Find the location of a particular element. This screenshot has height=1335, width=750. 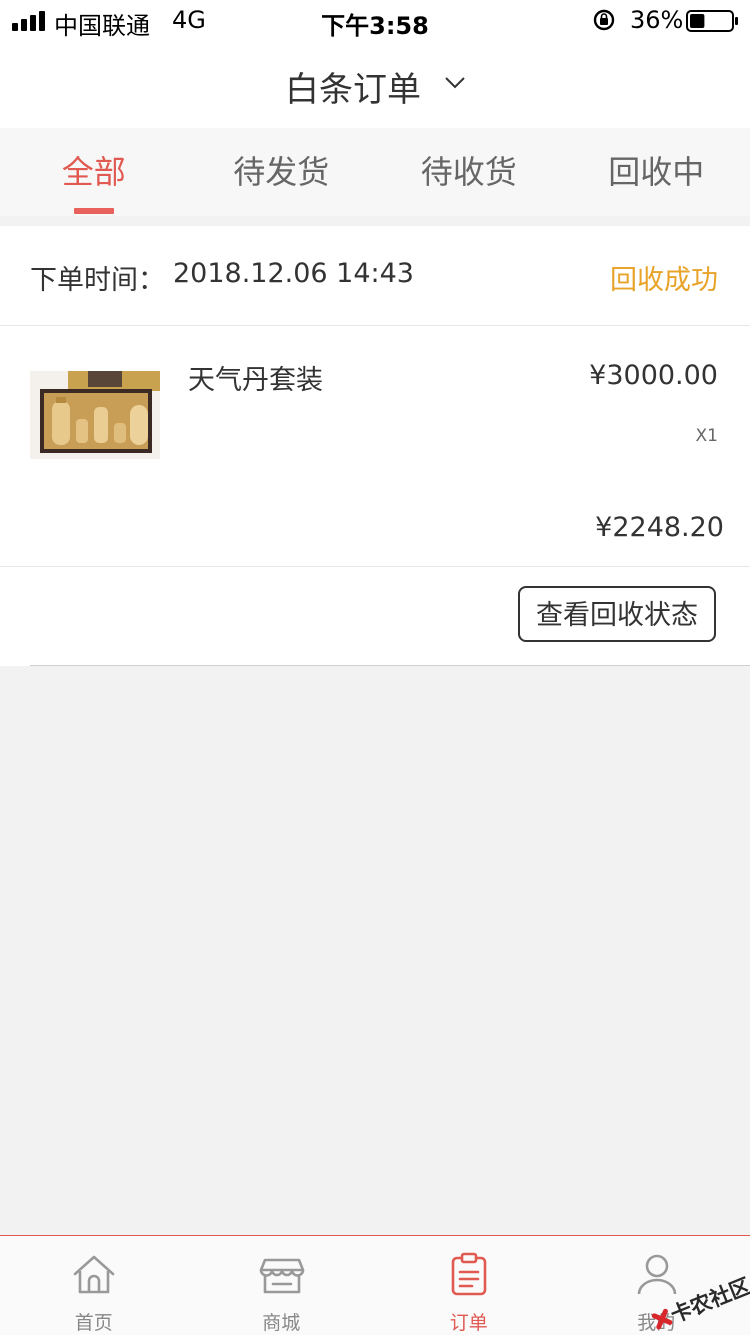

nav-store: 商城 is located at coordinates (282, 1285).